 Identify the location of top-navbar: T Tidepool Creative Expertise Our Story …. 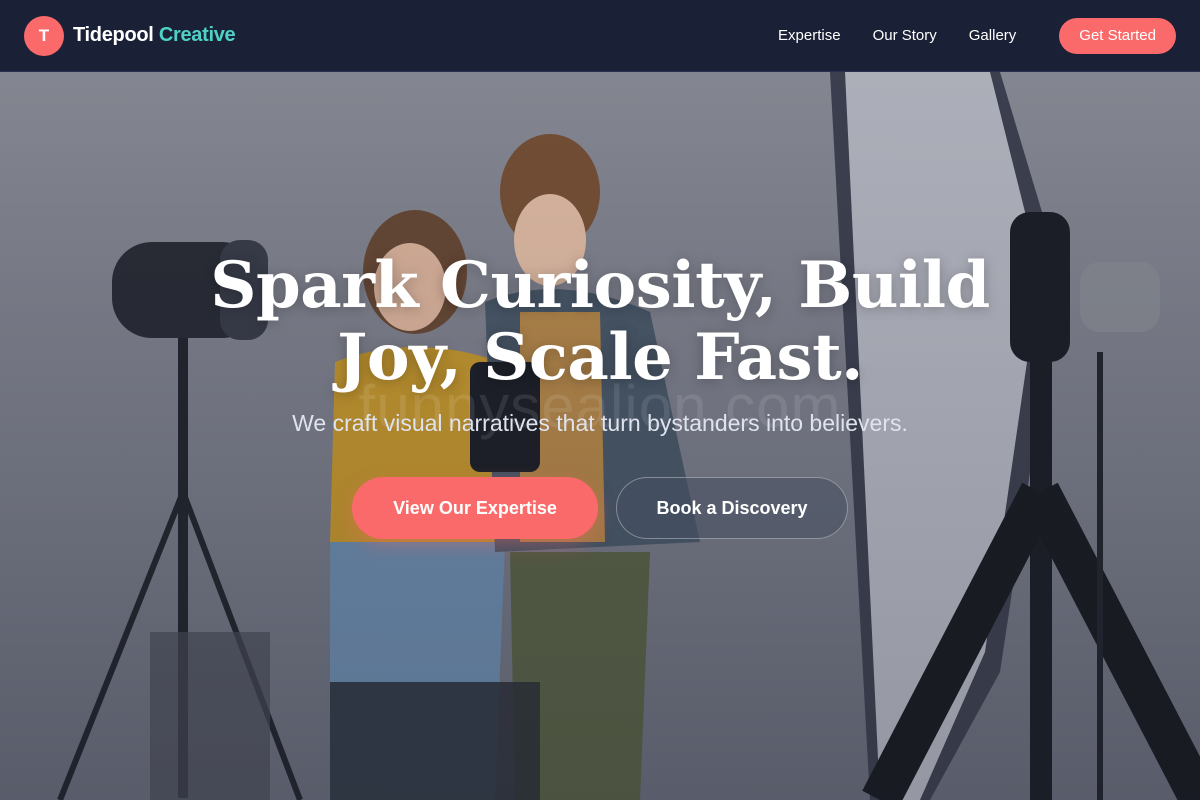
(600, 36).